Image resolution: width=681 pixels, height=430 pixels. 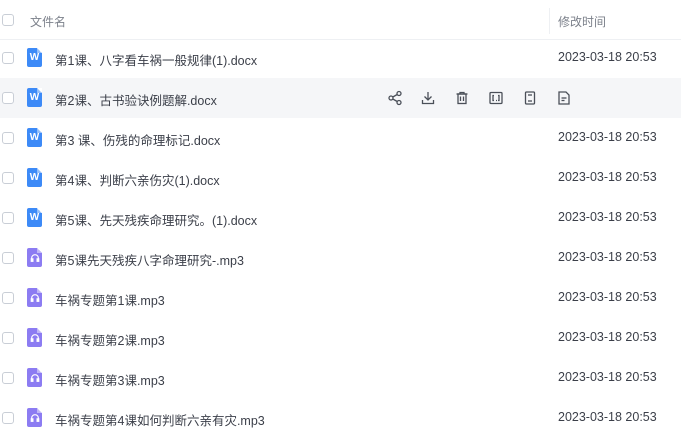 I want to click on file-row: W 第3 课、伤残的命理标记.docx 2023-03-18 20:53, so click(x=340, y=138).